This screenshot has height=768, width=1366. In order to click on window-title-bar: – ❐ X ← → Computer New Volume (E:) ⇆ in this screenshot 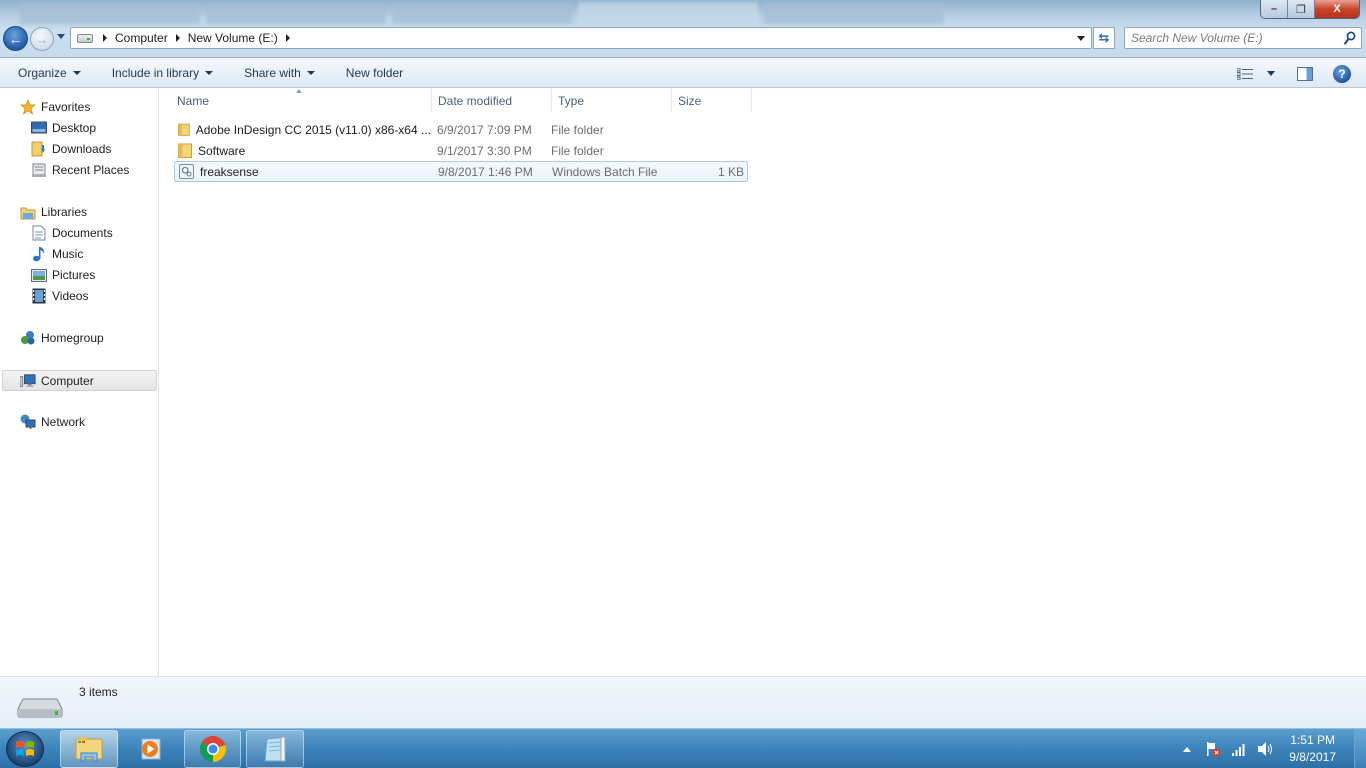, I will do `click(683, 28)`.